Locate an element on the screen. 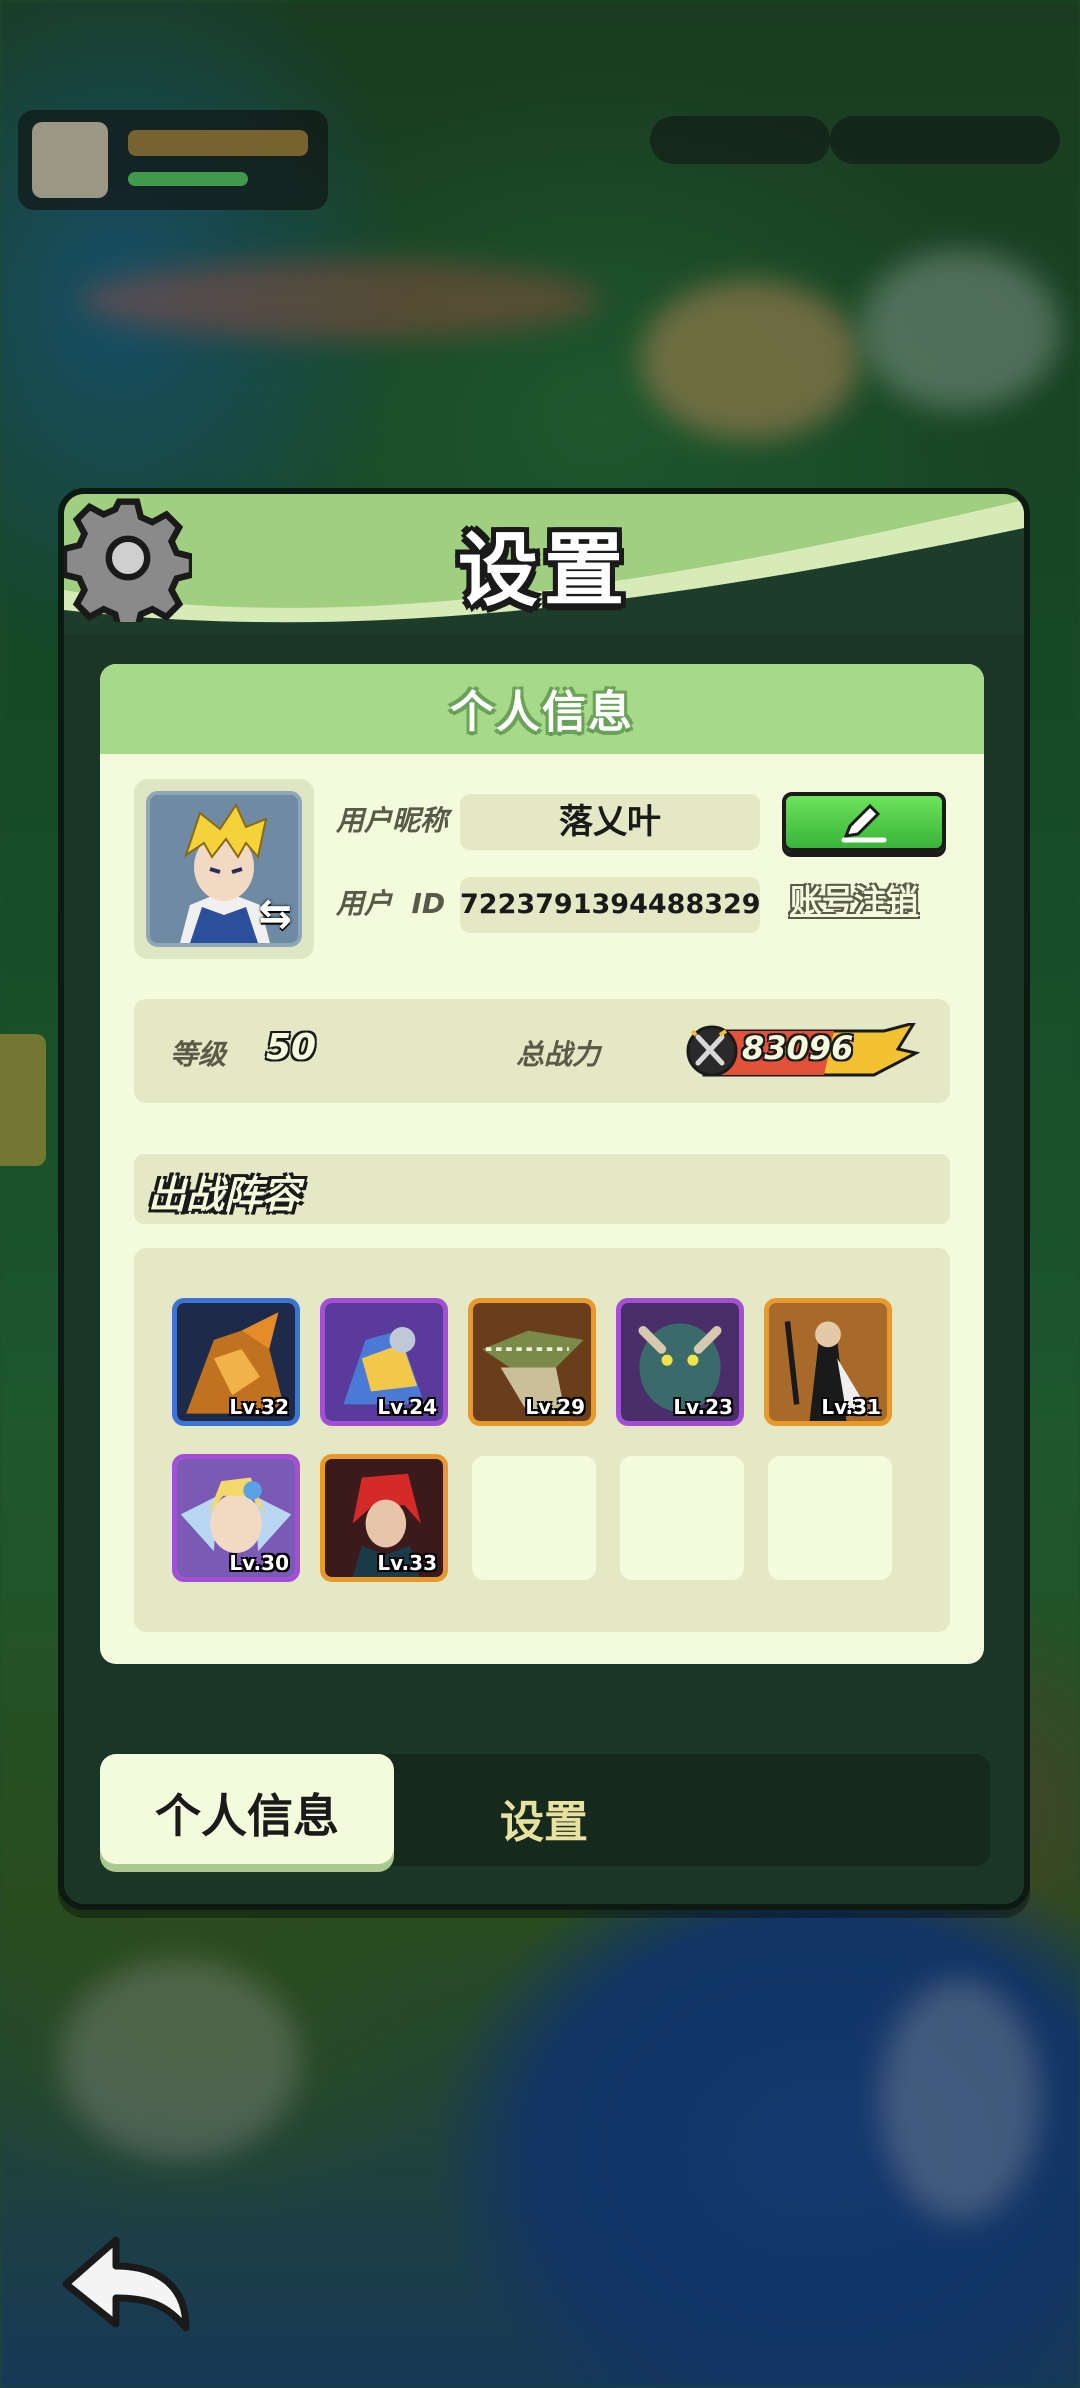 The height and width of the screenshot is (2388, 1080). hero-slot: Lv.24 is located at coordinates (384, 1362).